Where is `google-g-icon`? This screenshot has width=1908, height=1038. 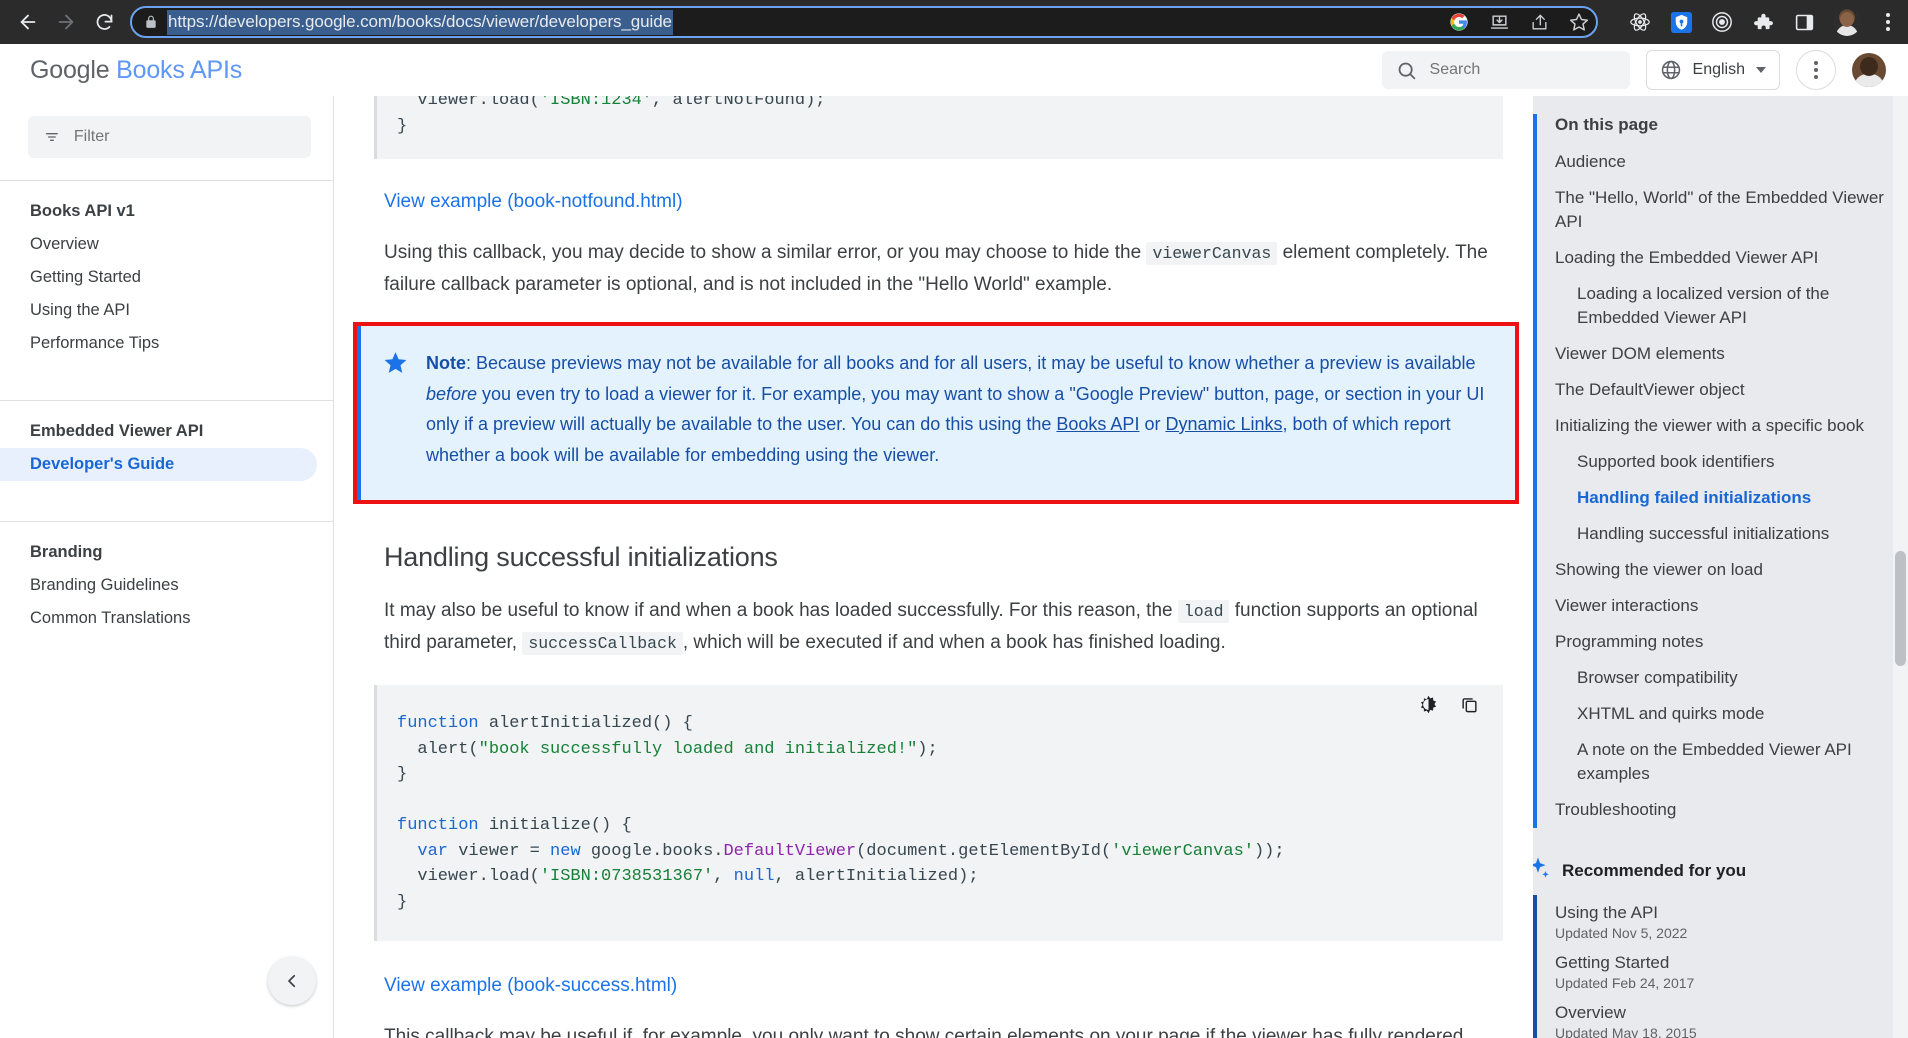 google-g-icon is located at coordinates (1459, 22).